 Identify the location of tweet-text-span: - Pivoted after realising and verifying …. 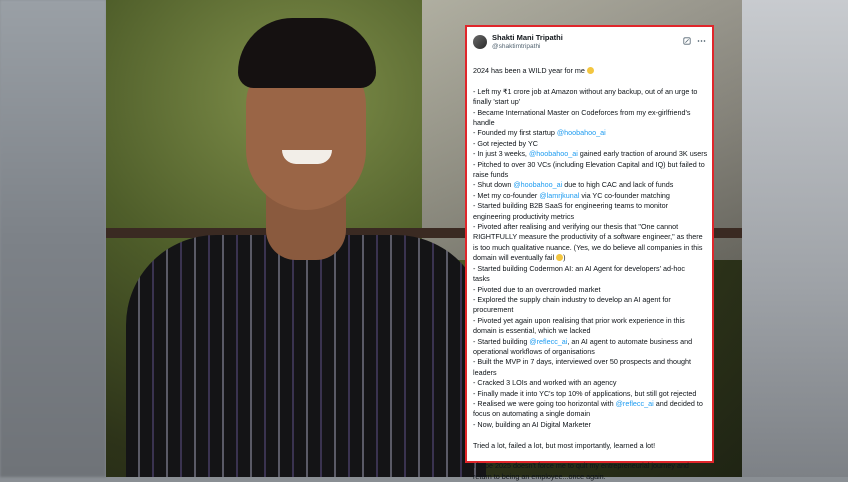
(576, 227).